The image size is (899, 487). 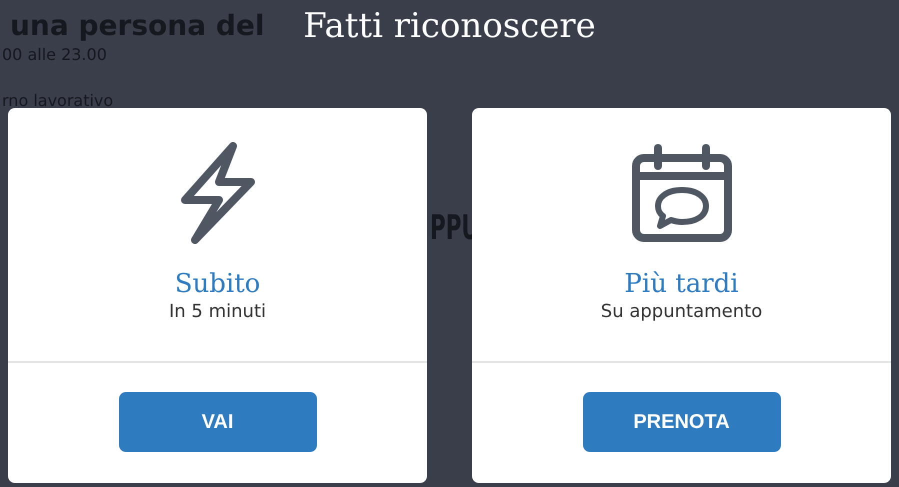 I want to click on option-button: PRENOTA, so click(x=681, y=422).